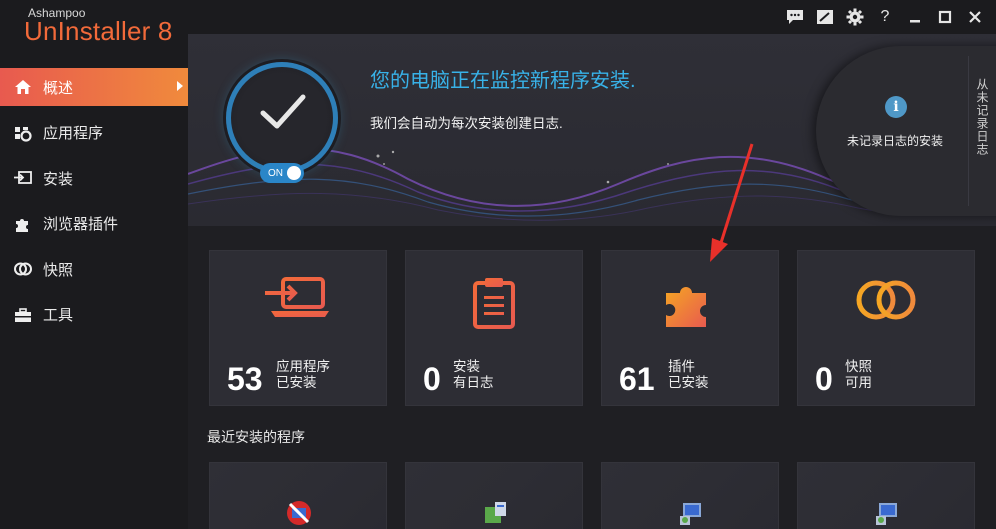  Describe the element at coordinates (795, 17) in the screenshot. I see `chat-icon` at that location.